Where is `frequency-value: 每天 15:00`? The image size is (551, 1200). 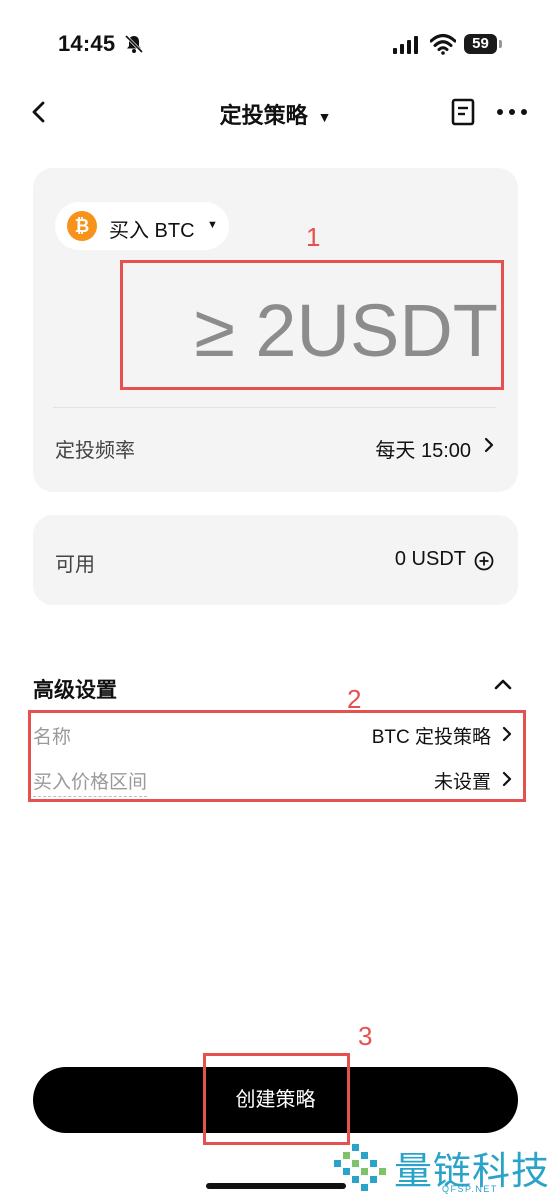
frequency-value: 每天 15:00 is located at coordinates (423, 451).